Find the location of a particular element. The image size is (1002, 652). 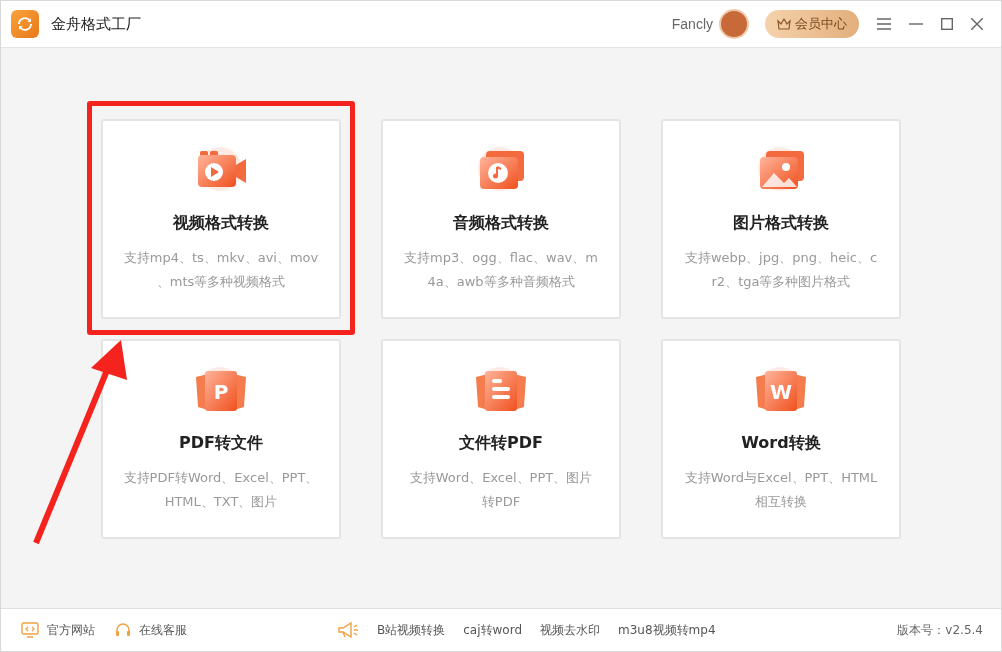

card-description: 支持Word、Excel、PPT、图片 转PDF is located at coordinates (501, 490).